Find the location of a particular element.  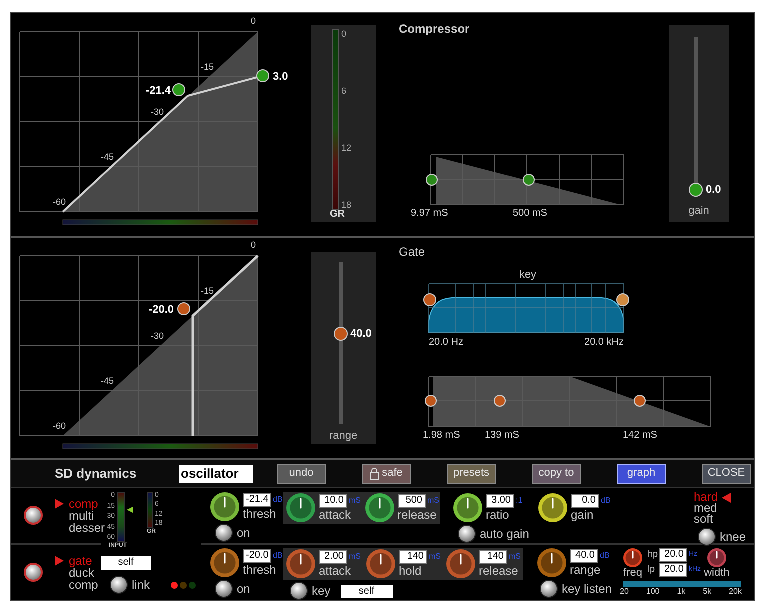

knob-label: release is located at coordinates (418, 515).